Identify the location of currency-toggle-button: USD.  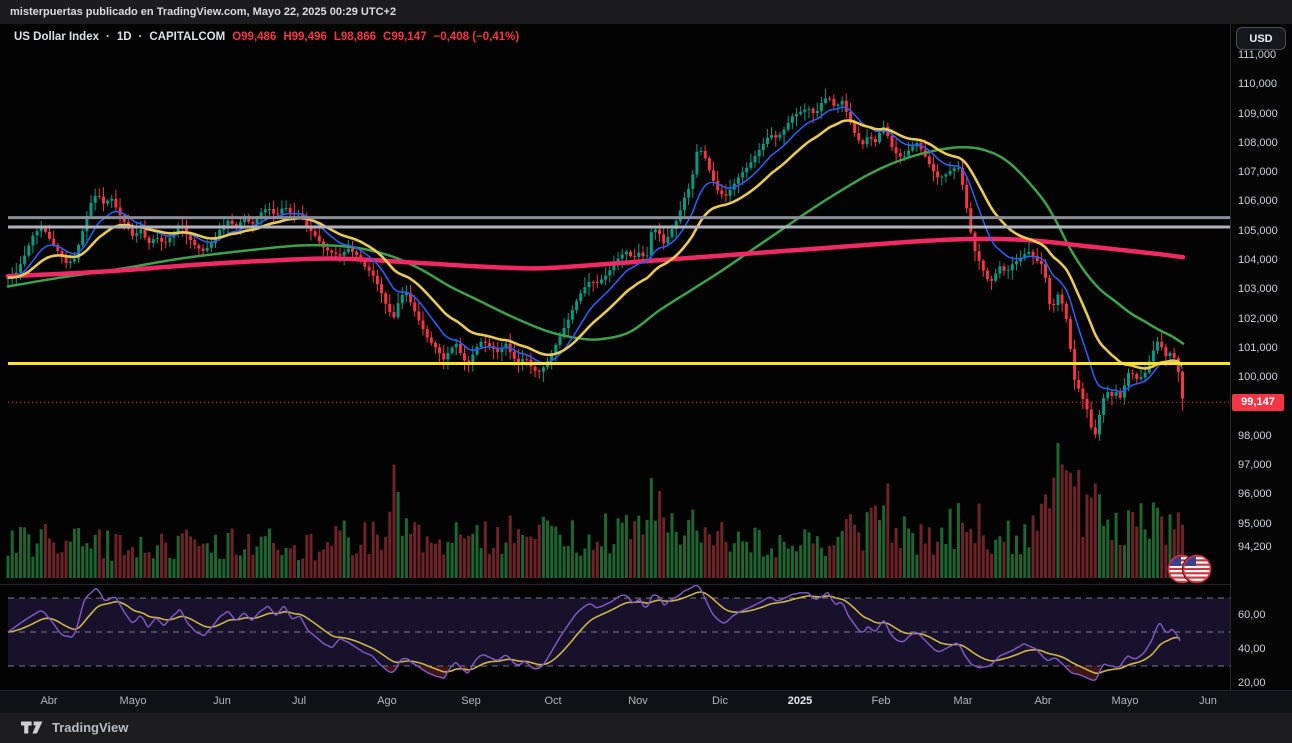
(1261, 38).